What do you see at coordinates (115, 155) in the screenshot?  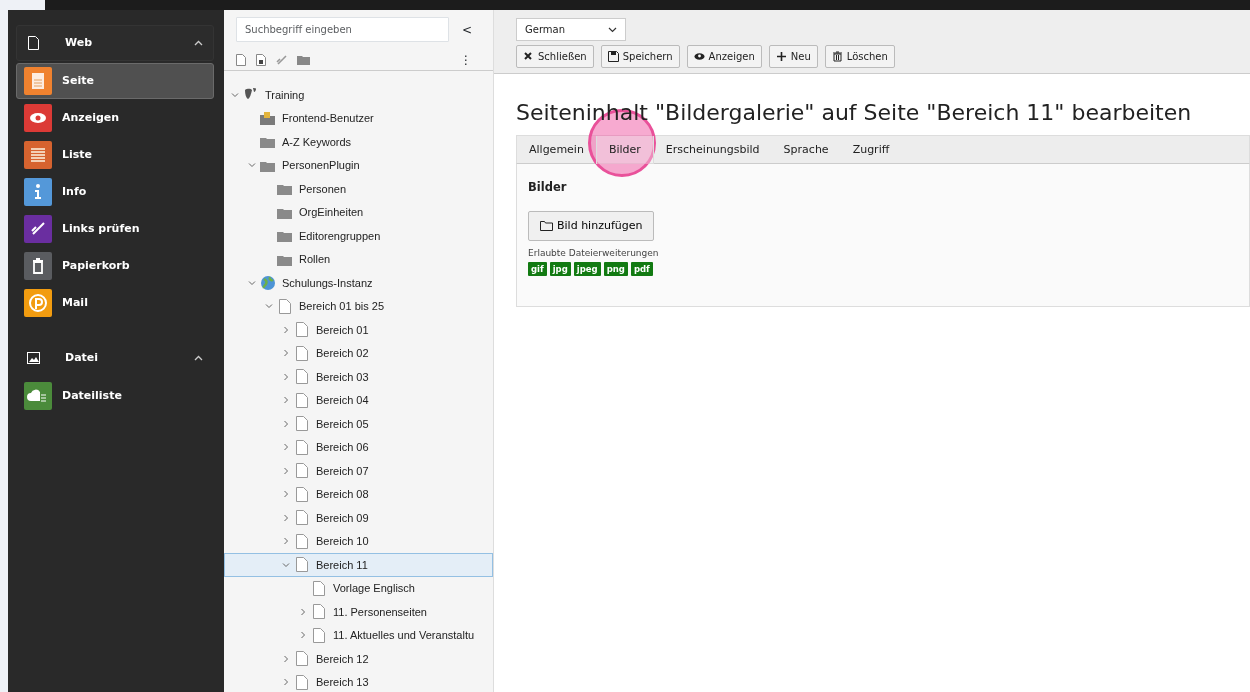 I see `module-item: Liste` at bounding box center [115, 155].